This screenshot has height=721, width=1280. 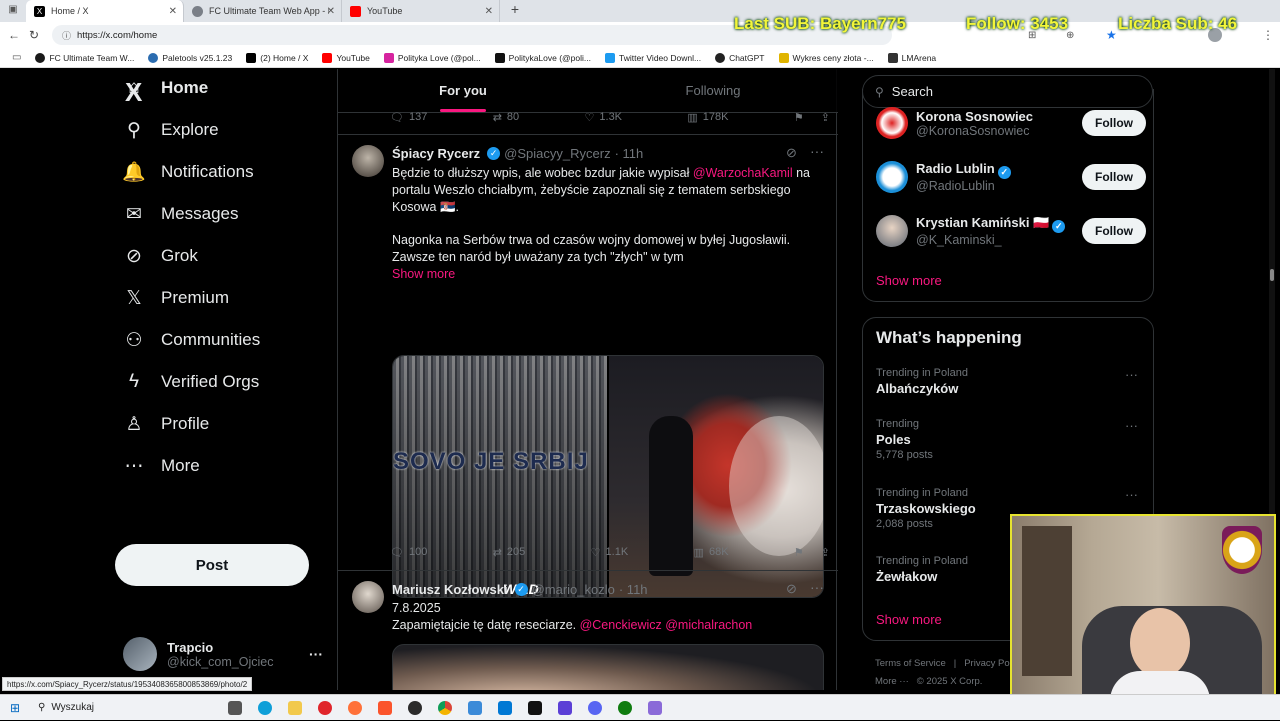 I want to click on tab-for-you: For you, so click(x=463, y=90).